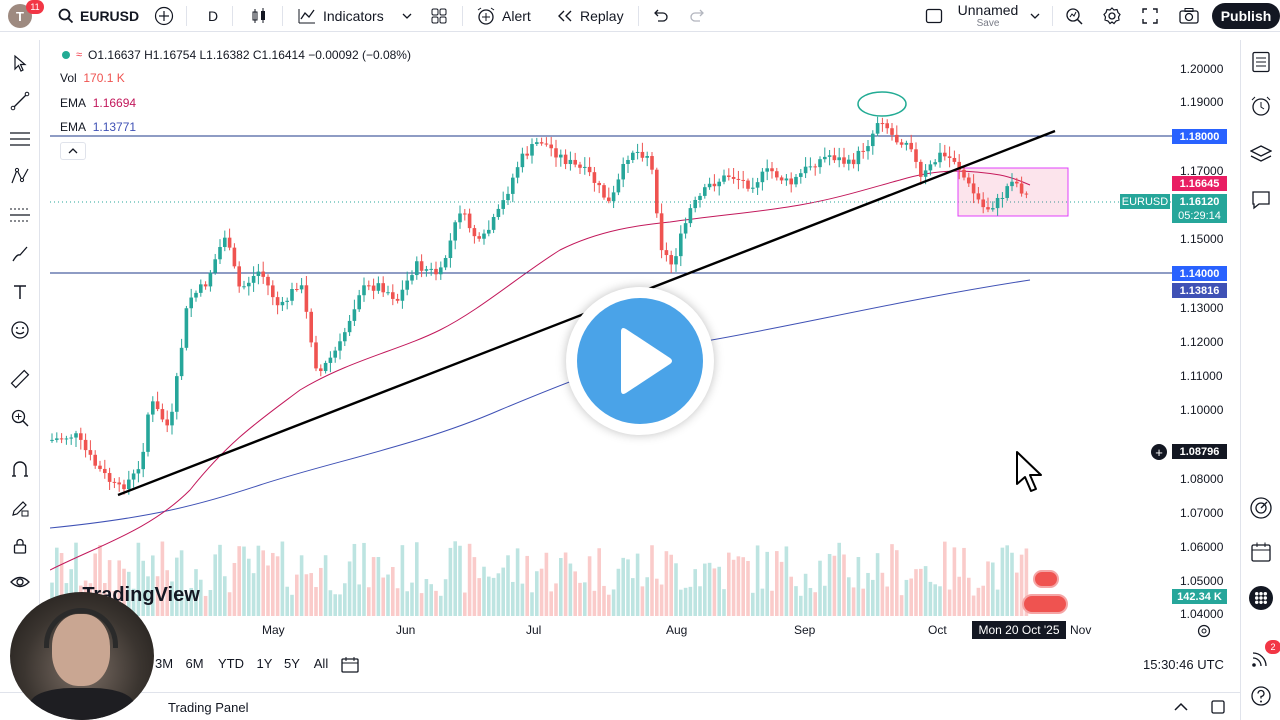 This screenshot has width=1280, height=720. What do you see at coordinates (73, 151) in the screenshot?
I see `collapse-legend-button` at bounding box center [73, 151].